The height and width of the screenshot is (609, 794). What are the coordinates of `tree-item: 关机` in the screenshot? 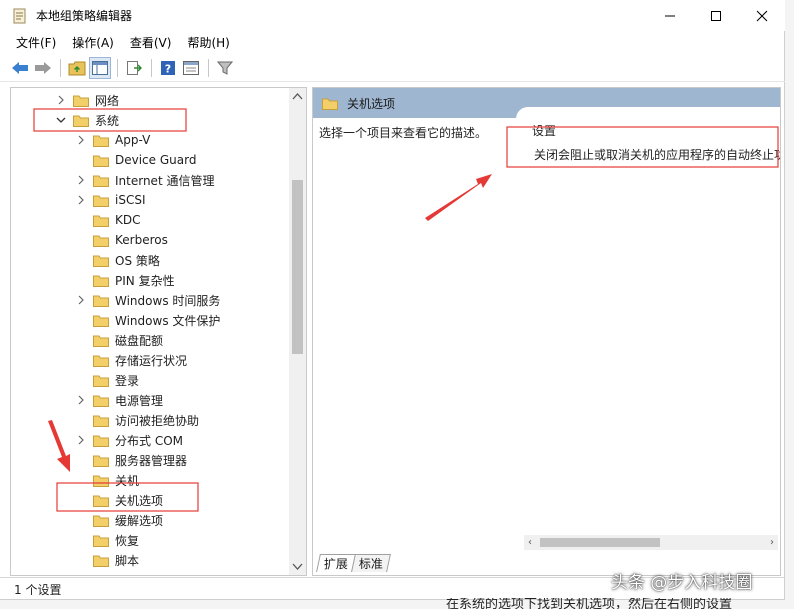 It's located at (107, 480).